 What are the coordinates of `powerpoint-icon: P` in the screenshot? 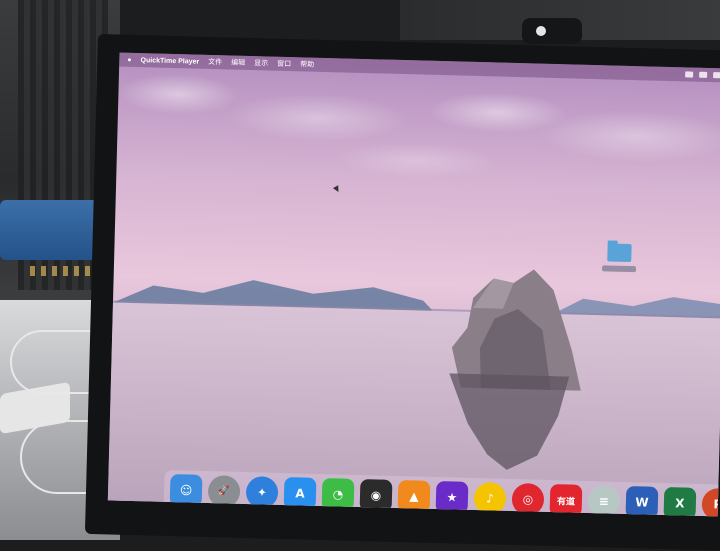 It's located at (710, 502).